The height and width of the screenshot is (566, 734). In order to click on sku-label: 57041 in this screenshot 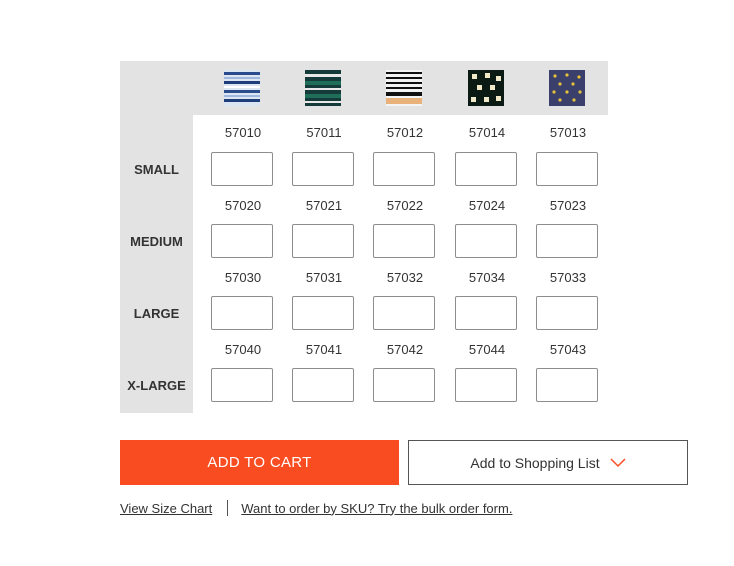, I will do `click(324, 349)`.